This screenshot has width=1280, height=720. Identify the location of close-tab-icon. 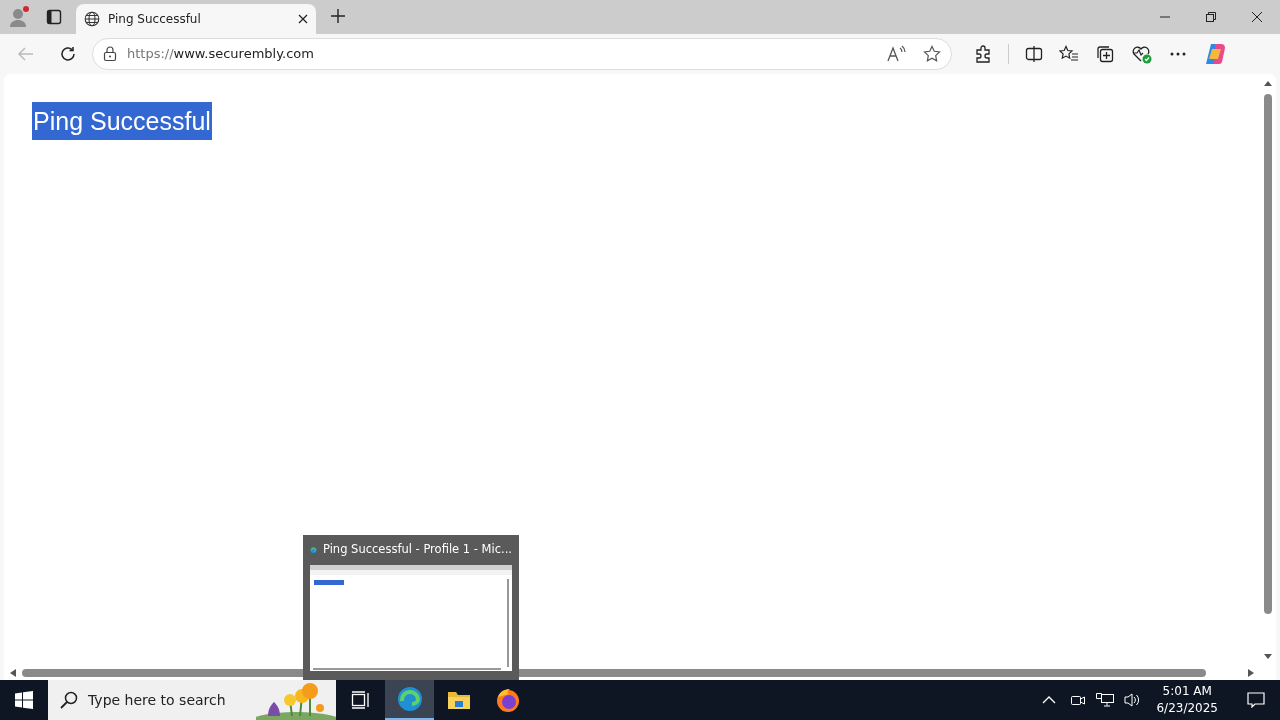
(303, 19).